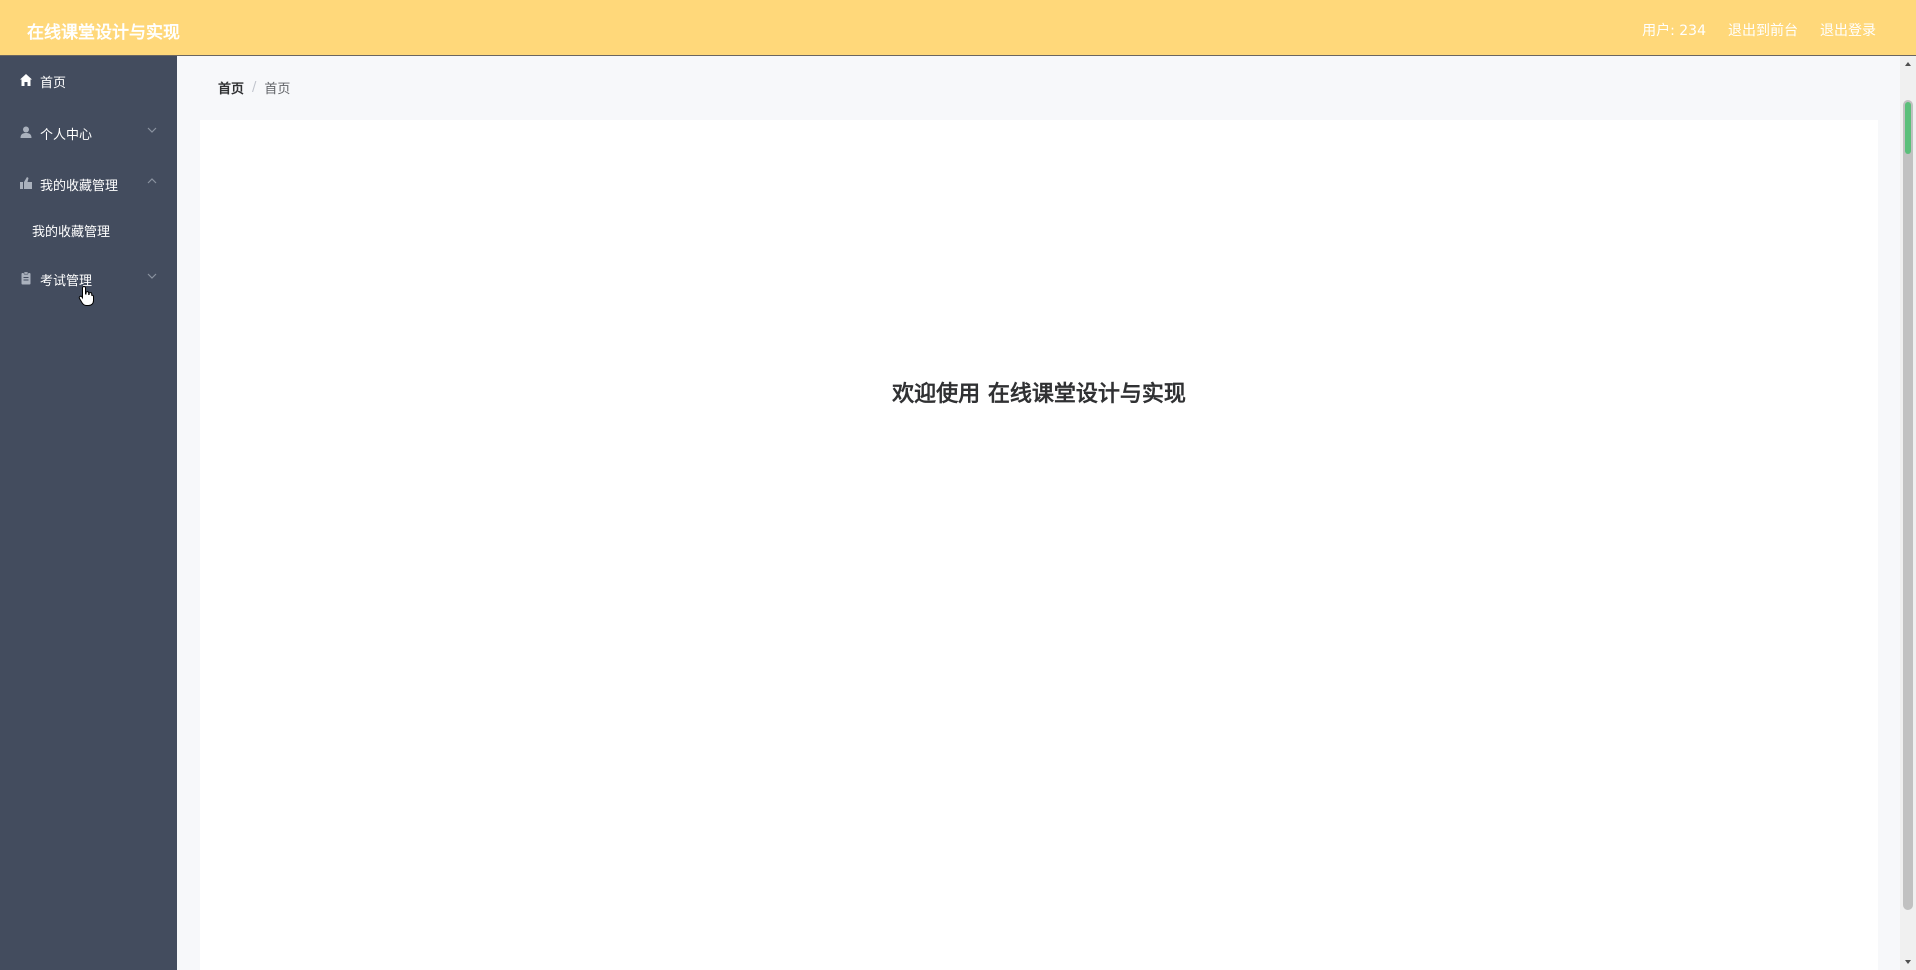 The width and height of the screenshot is (1916, 970). Describe the element at coordinates (26, 80) in the screenshot. I see `home-icon` at that location.